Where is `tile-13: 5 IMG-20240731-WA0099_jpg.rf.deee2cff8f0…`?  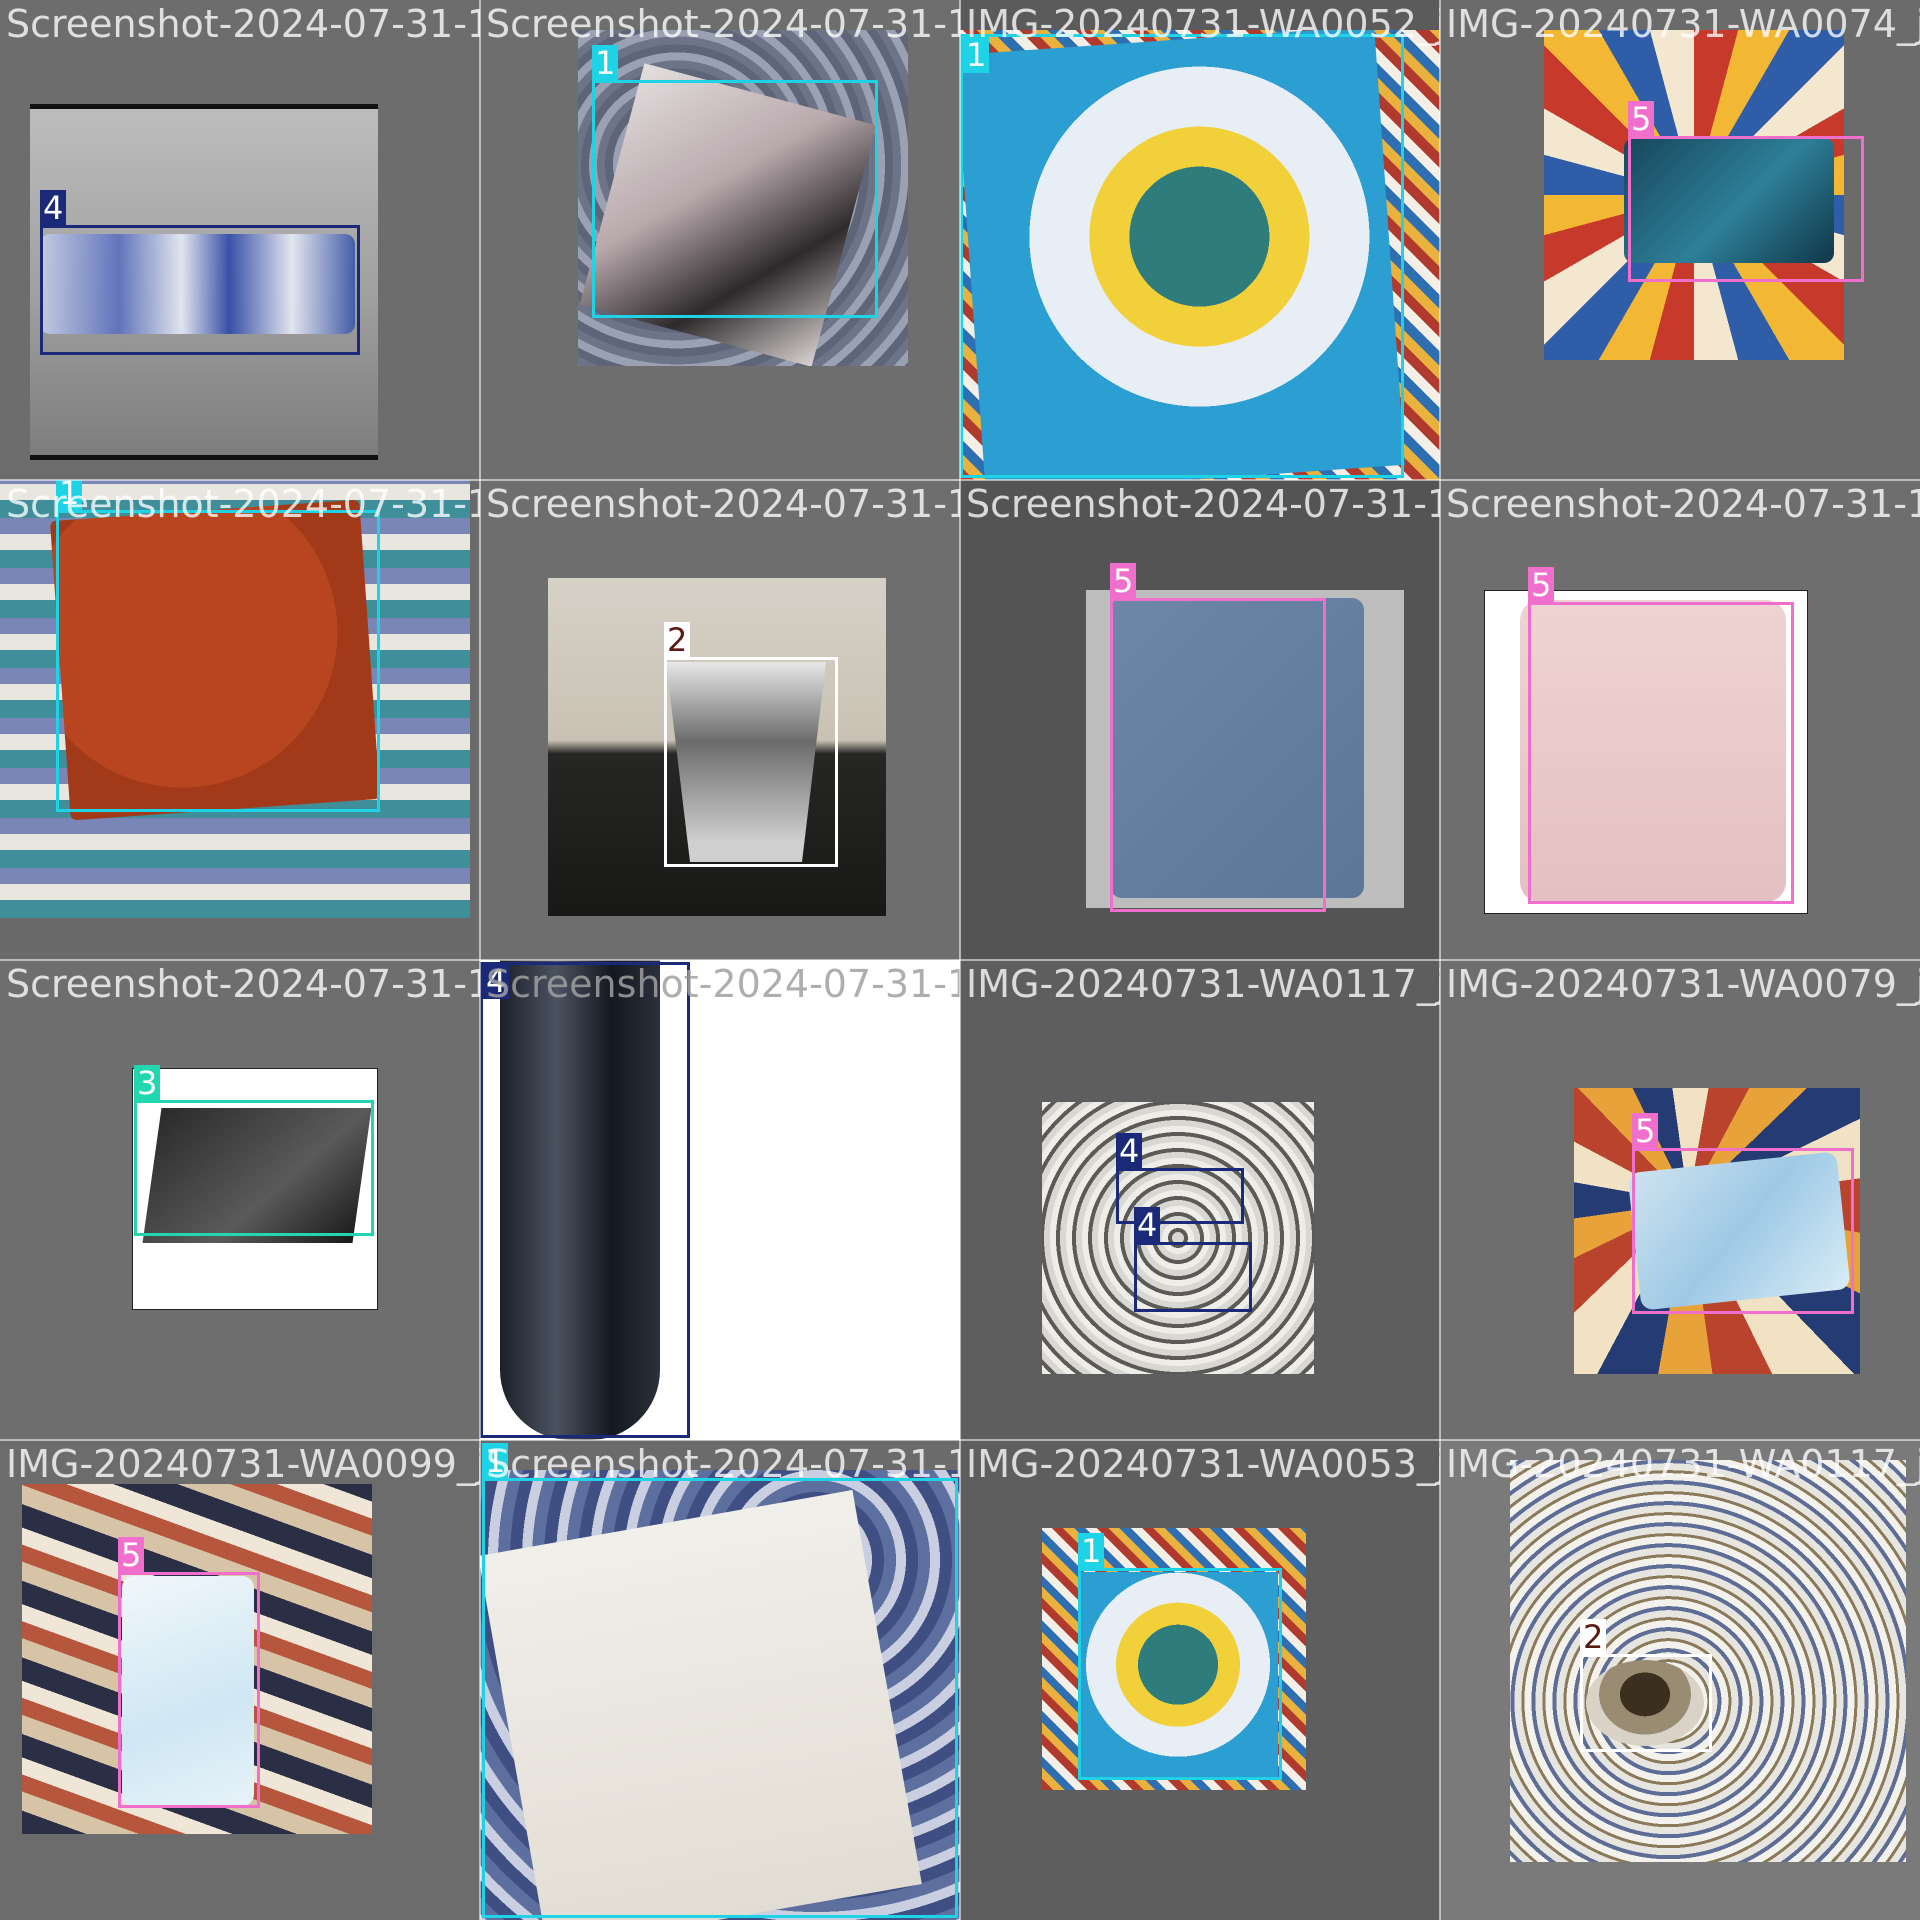
tile-13: 5 IMG-20240731-WA0099_jpg.rf.deee2cff8f0… is located at coordinates (240, 1680).